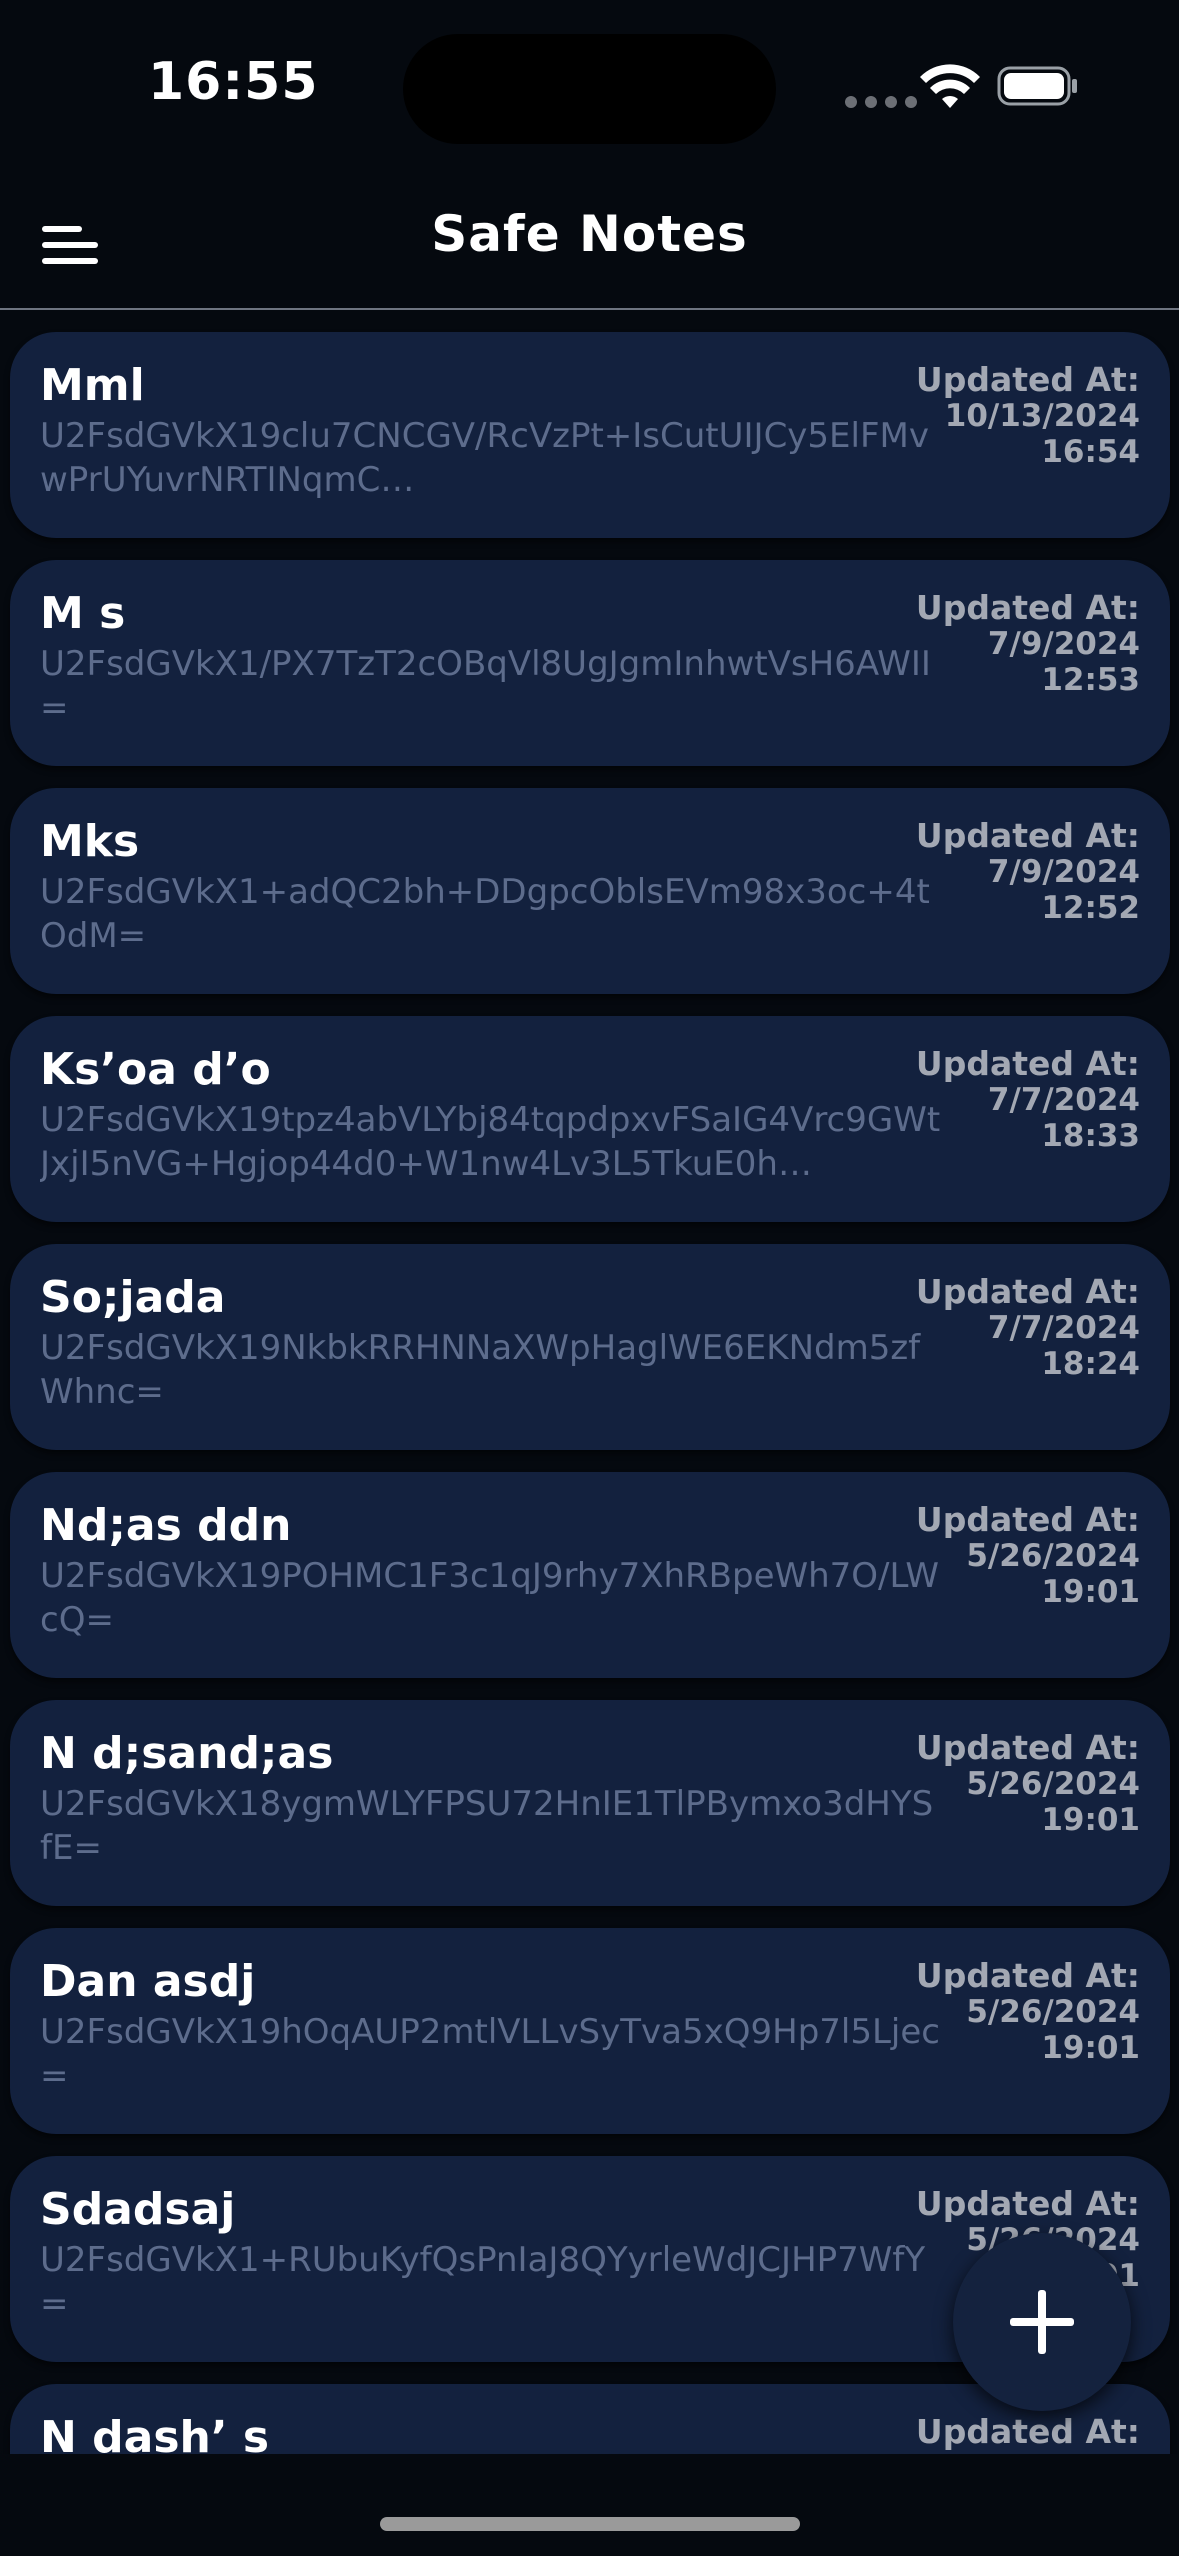  I want to click on note-title: Mks, so click(90, 841).